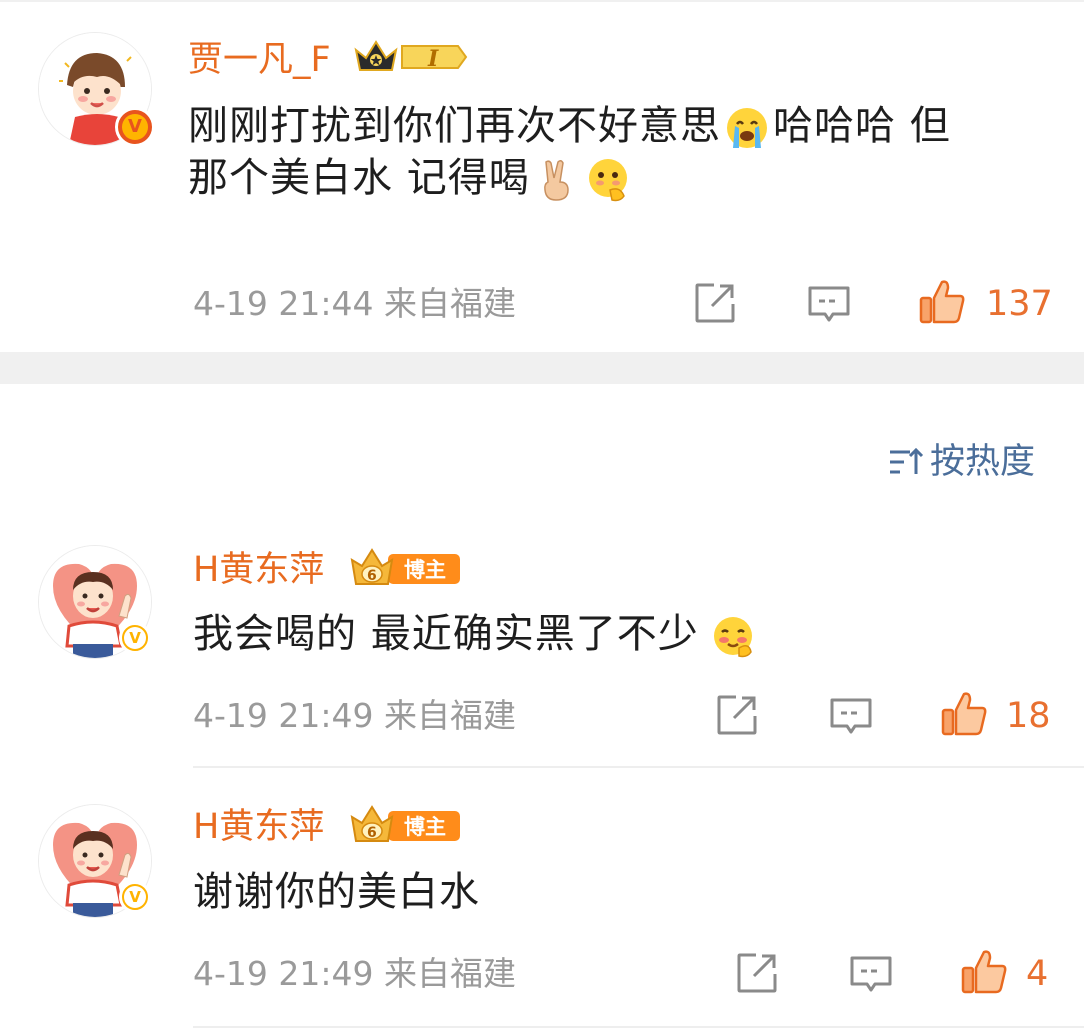 Image resolution: width=1084 pixels, height=1034 pixels. What do you see at coordinates (542, 368) in the screenshot?
I see `section-divider` at bounding box center [542, 368].